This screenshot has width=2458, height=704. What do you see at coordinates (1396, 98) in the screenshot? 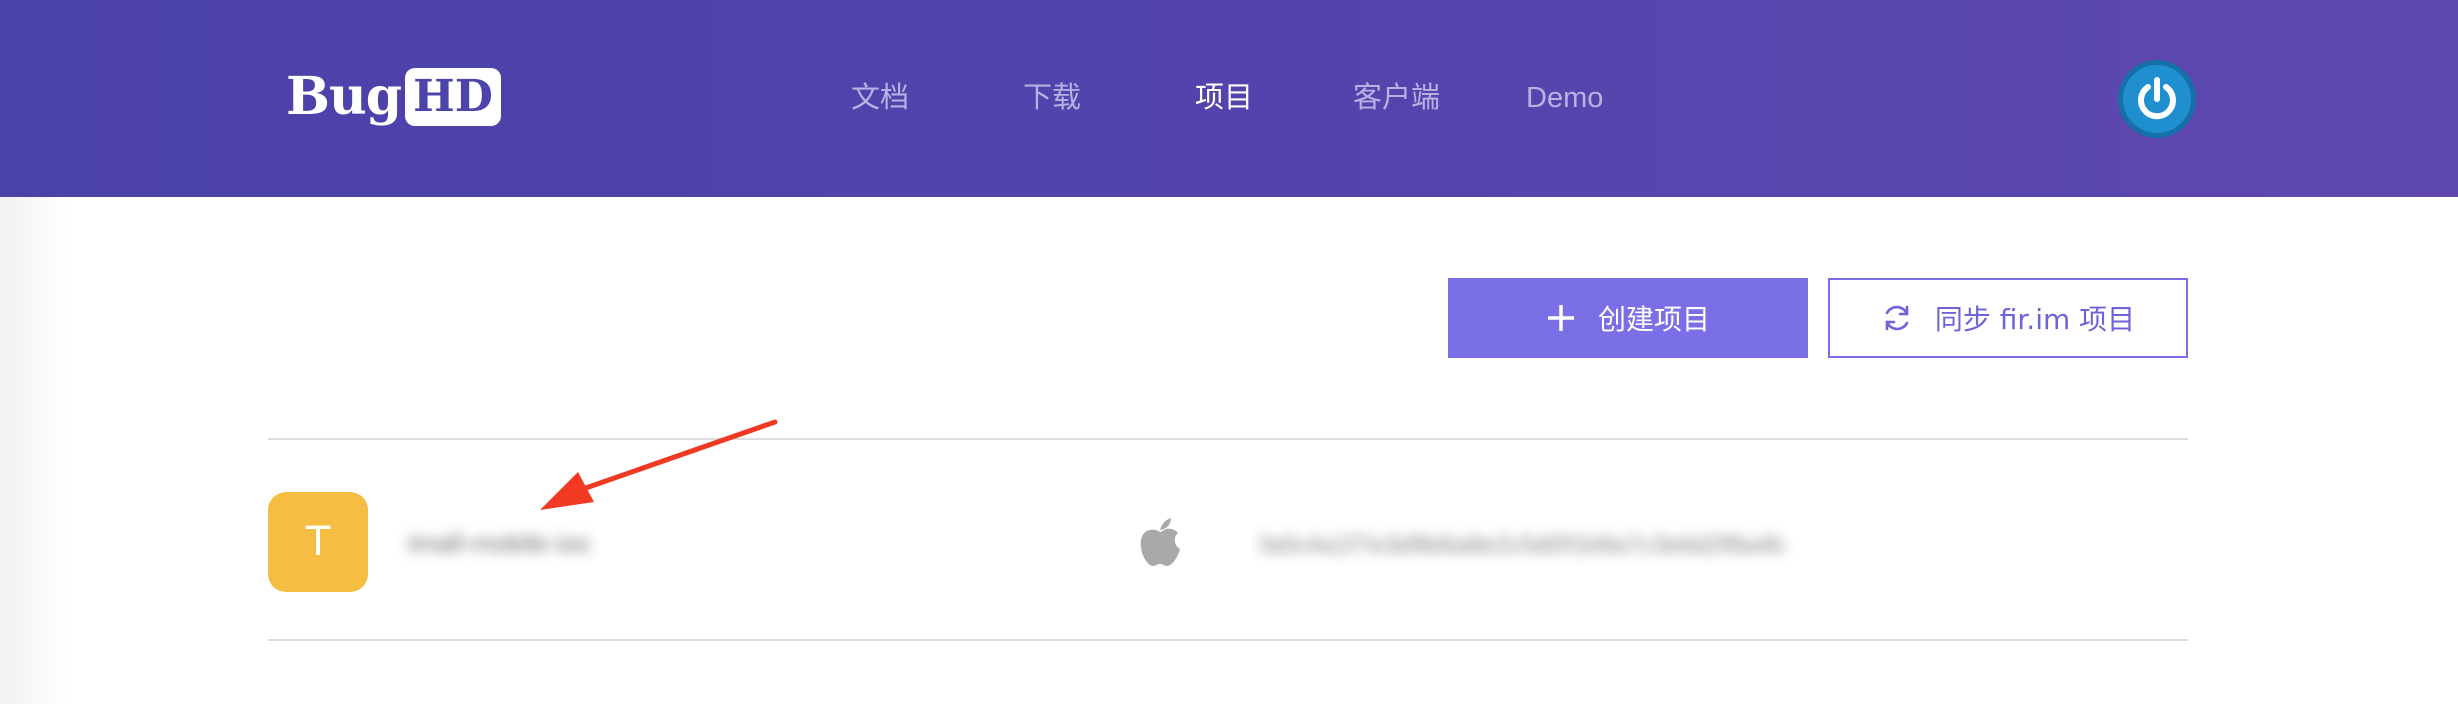
I see `nav-item-client: 客户端` at bounding box center [1396, 98].